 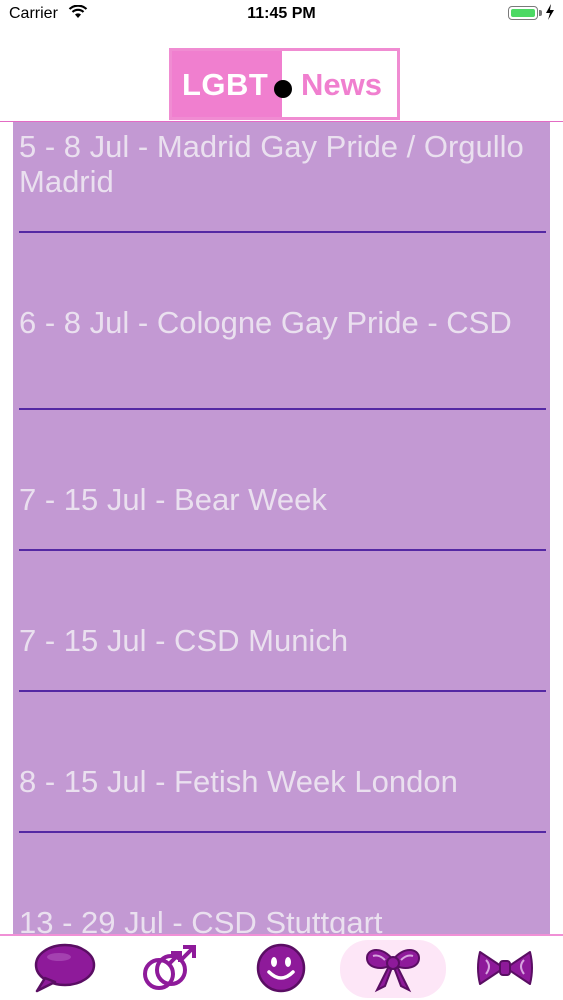 What do you see at coordinates (341, 84) in the screenshot?
I see `logo-news-text: News` at bounding box center [341, 84].